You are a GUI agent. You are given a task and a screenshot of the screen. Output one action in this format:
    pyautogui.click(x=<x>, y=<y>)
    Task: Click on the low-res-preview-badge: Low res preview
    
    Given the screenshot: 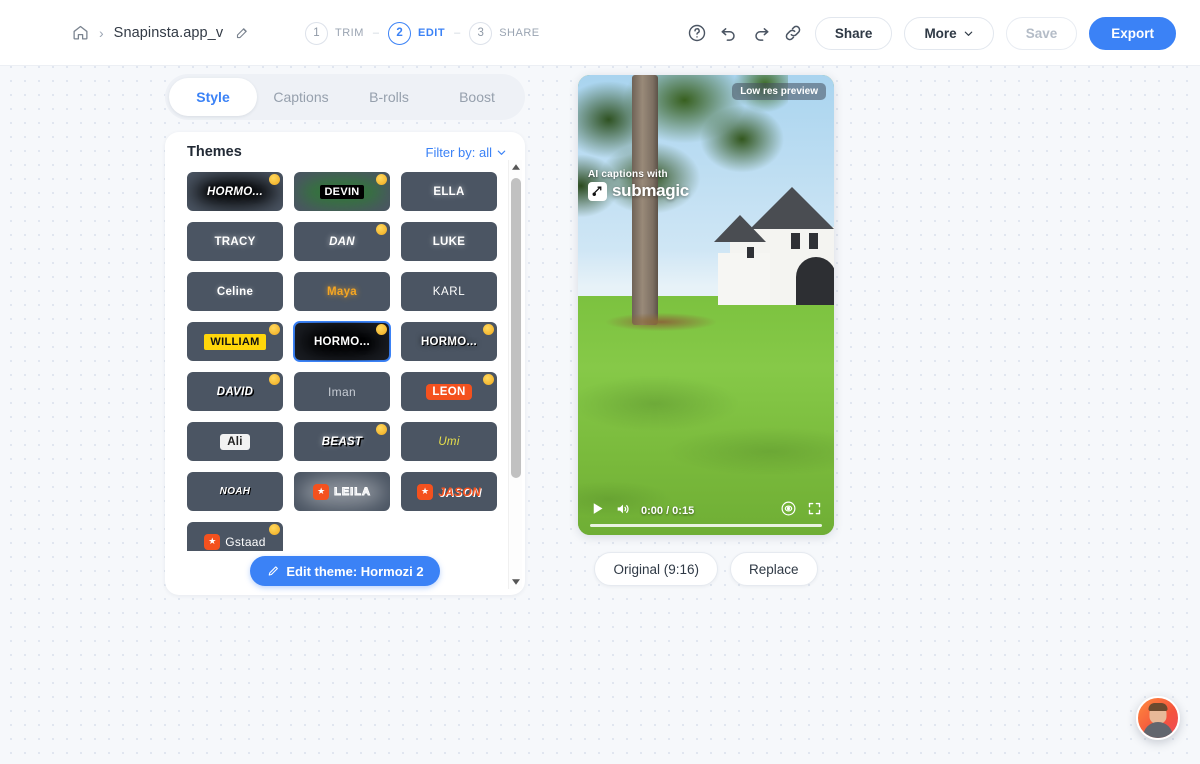 What is the action you would take?
    pyautogui.click(x=779, y=91)
    